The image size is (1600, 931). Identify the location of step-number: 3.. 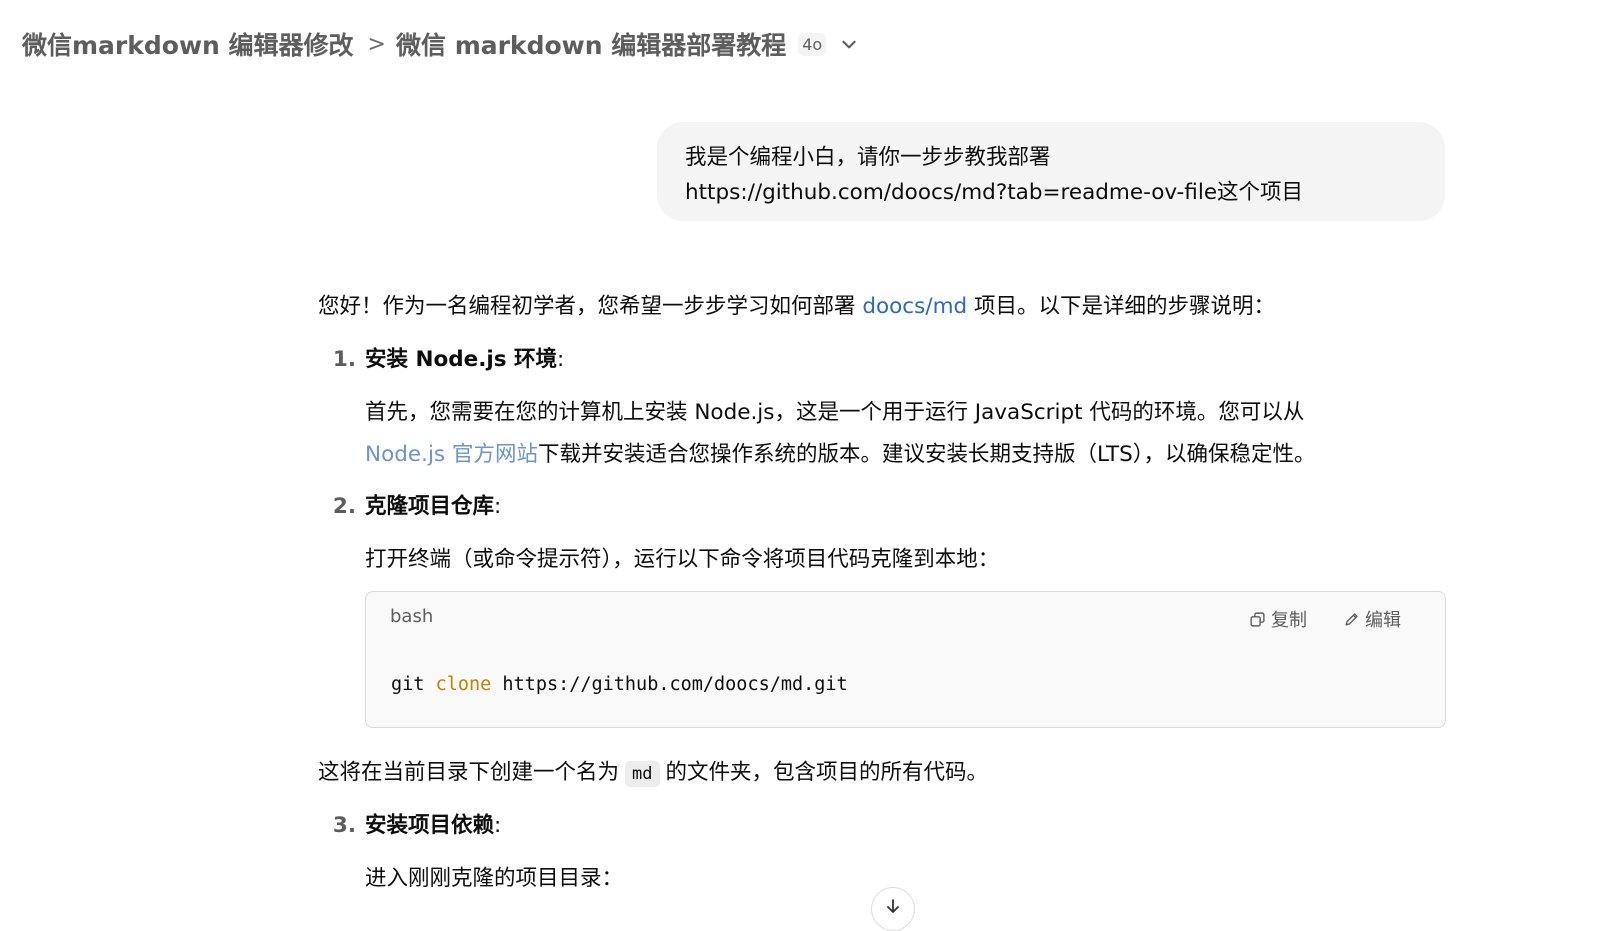
(344, 825).